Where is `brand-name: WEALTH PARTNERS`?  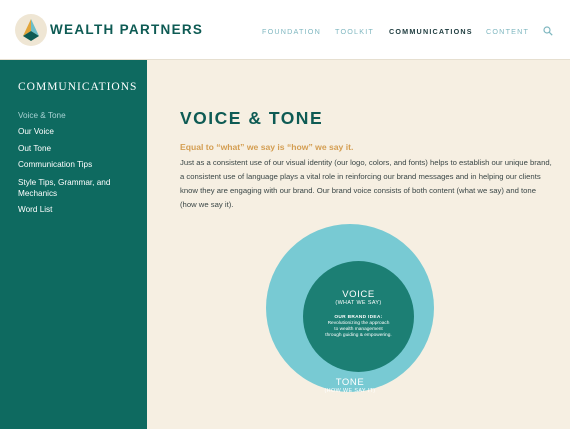 brand-name: WEALTH PARTNERS is located at coordinates (126, 29).